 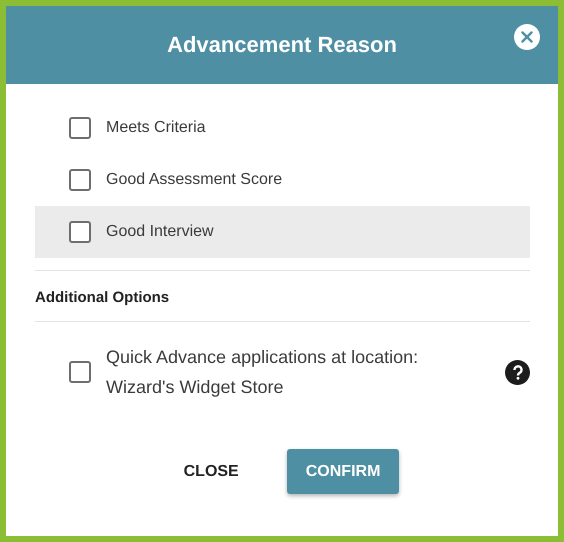 I want to click on checkbox-label: Quick Advance applications at location: Wizard's Widget Store, so click(x=263, y=372).